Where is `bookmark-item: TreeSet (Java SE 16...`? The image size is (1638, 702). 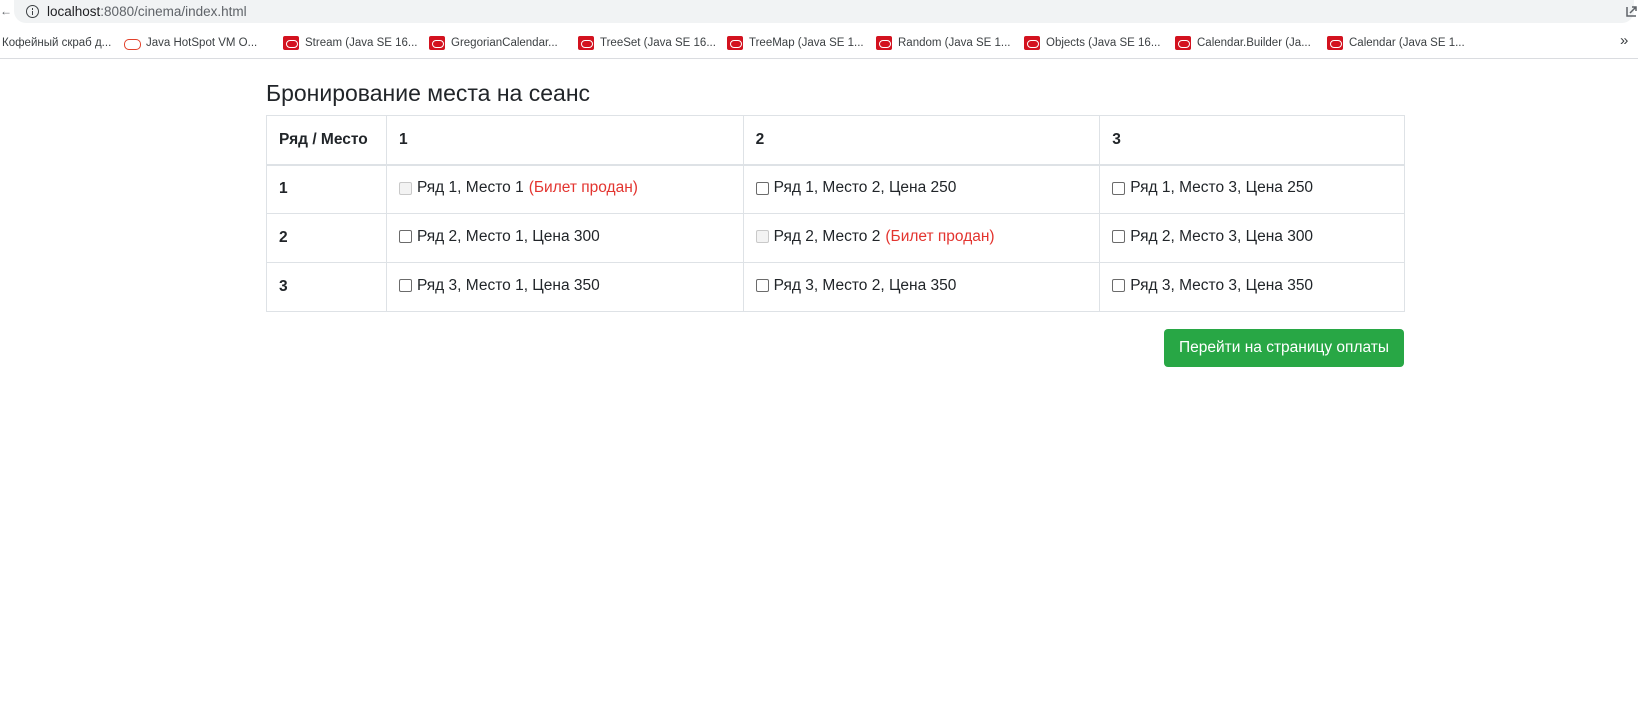
bookmark-item: TreeSet (Java SE 16... is located at coordinates (647, 43).